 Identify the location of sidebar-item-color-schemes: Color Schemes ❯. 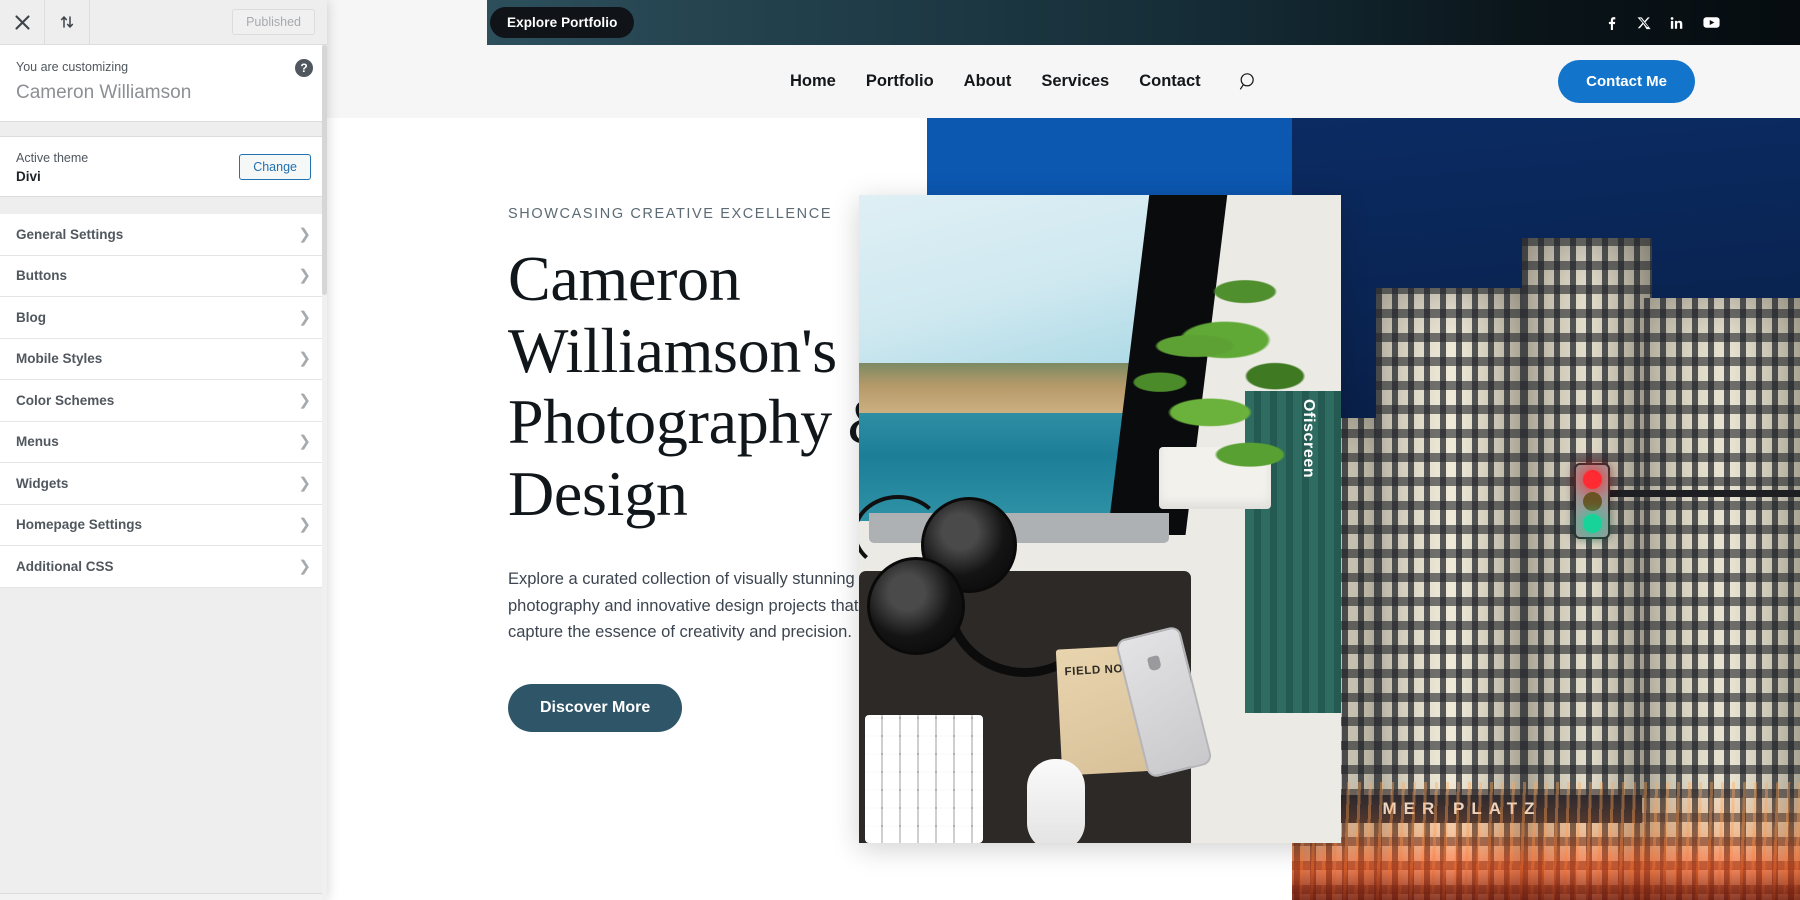
(163, 401).